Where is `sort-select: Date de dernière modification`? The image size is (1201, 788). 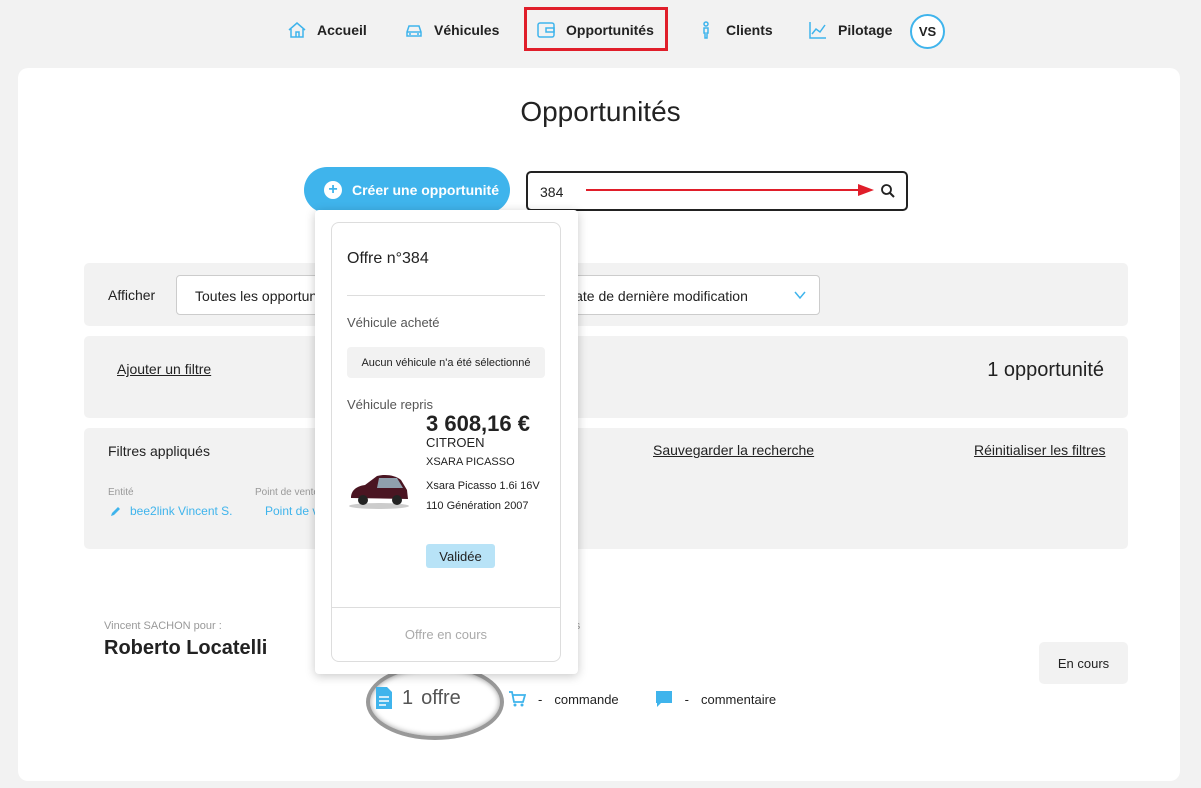 sort-select: Date de dernière modification is located at coordinates (680, 295).